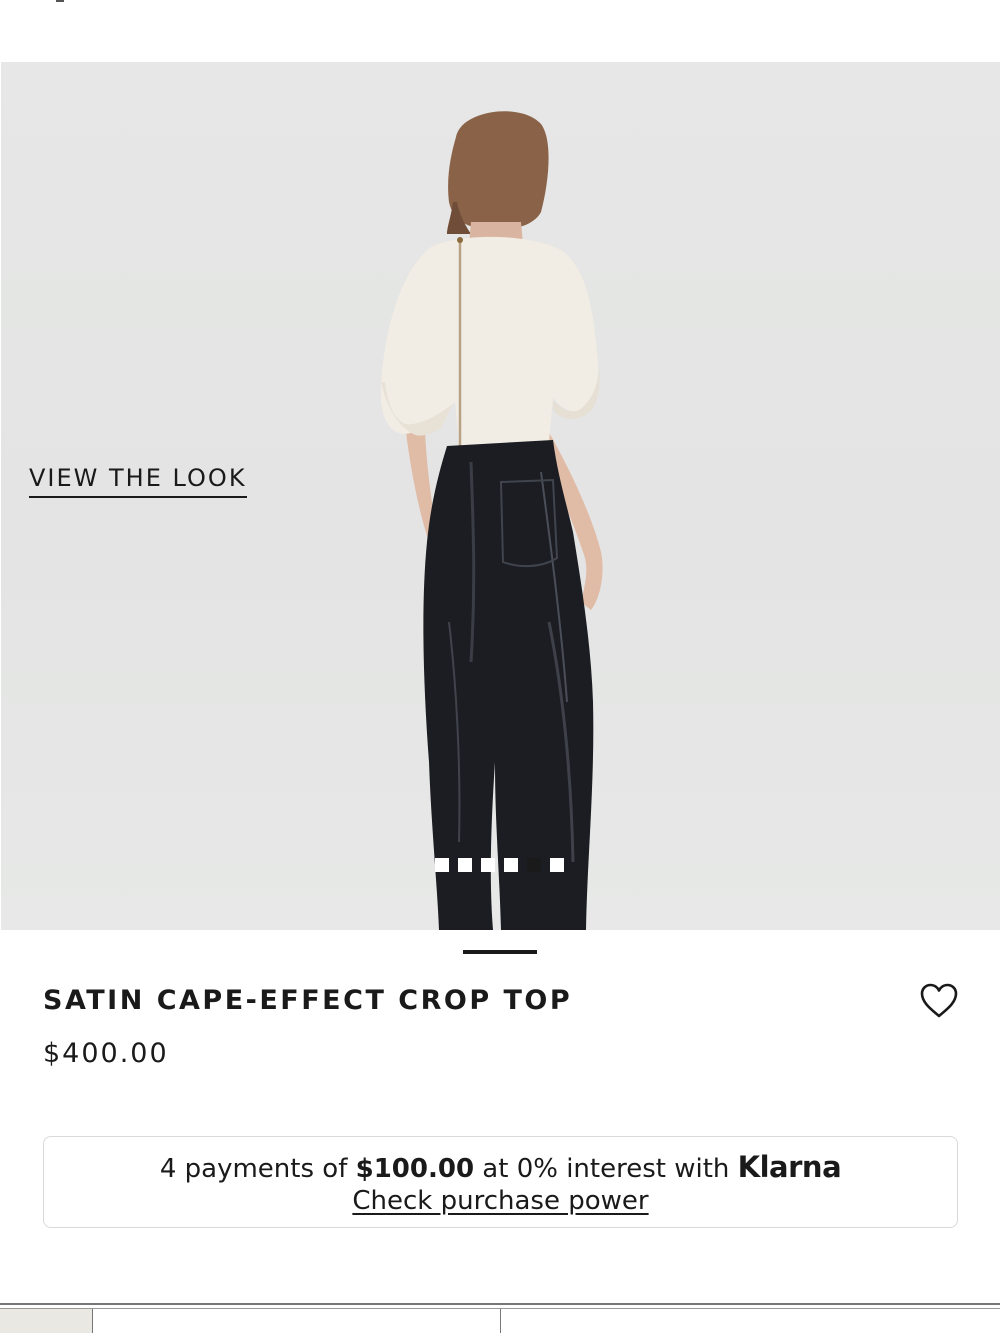  What do you see at coordinates (534, 865) in the screenshot?
I see `carousel-dot-active` at bounding box center [534, 865].